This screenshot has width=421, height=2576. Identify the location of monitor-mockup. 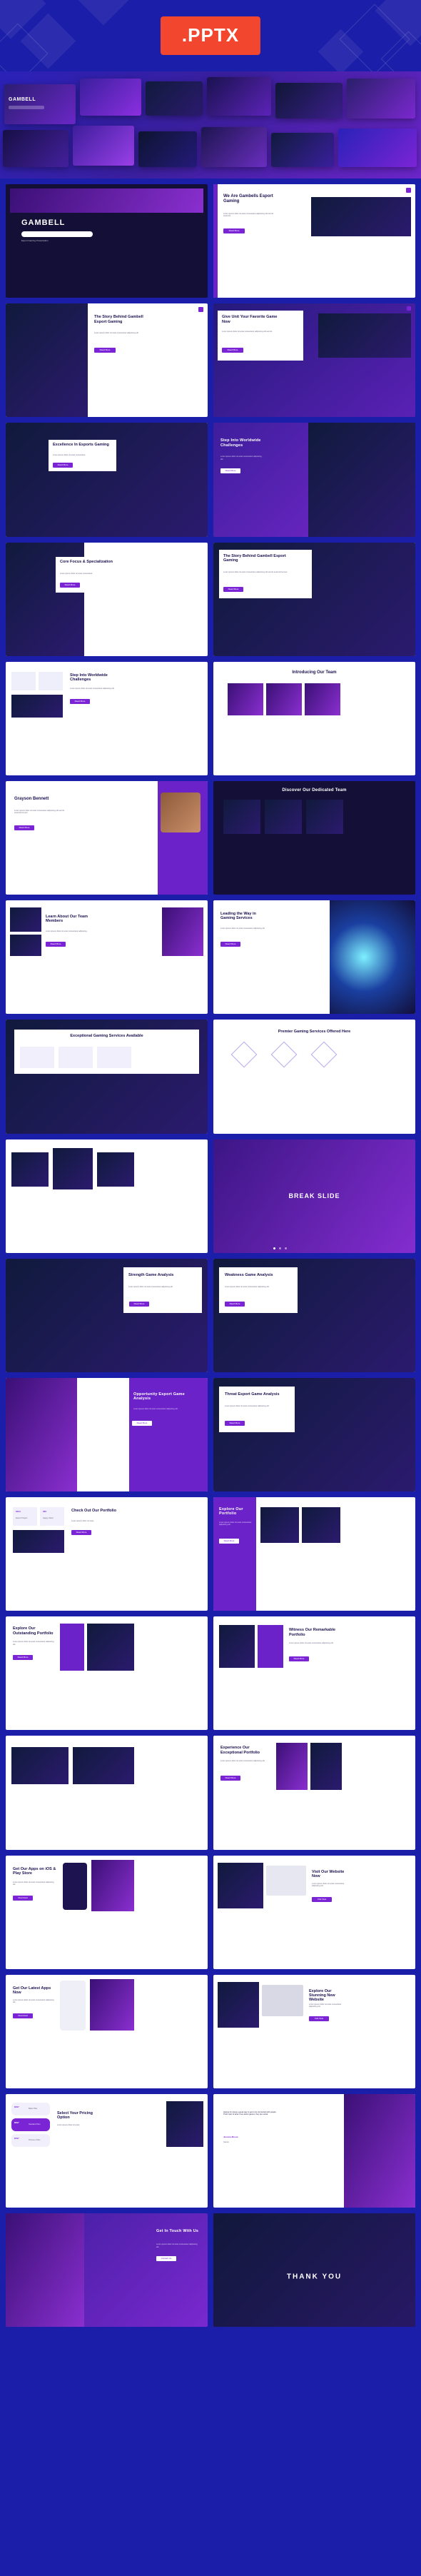
(286, 1880).